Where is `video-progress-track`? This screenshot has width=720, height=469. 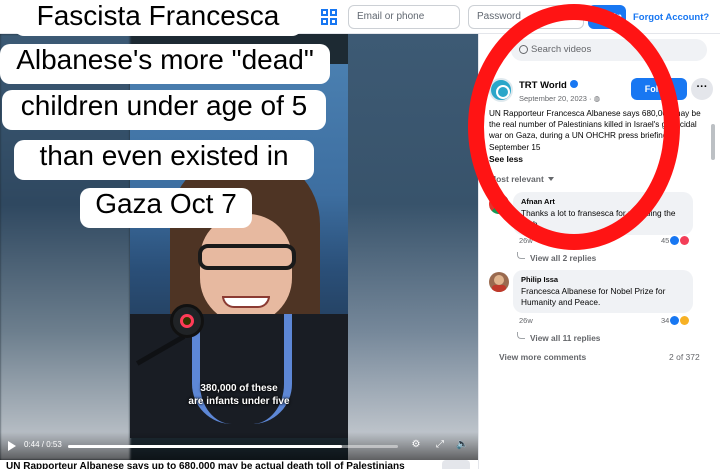 video-progress-track is located at coordinates (233, 446).